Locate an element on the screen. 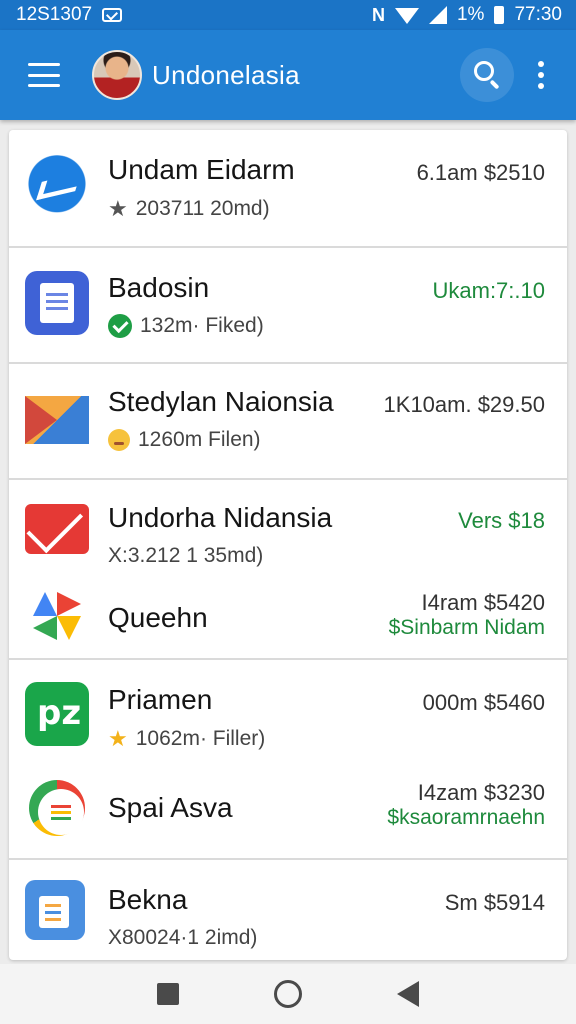 The width and height of the screenshot is (576, 1024). check-icon is located at coordinates (120, 326).